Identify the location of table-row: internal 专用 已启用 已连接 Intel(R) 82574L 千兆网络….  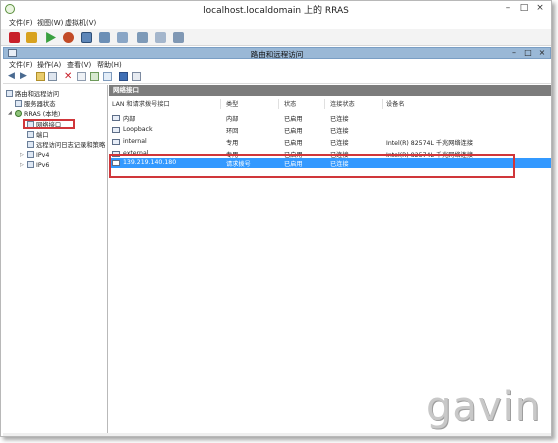
(330, 142).